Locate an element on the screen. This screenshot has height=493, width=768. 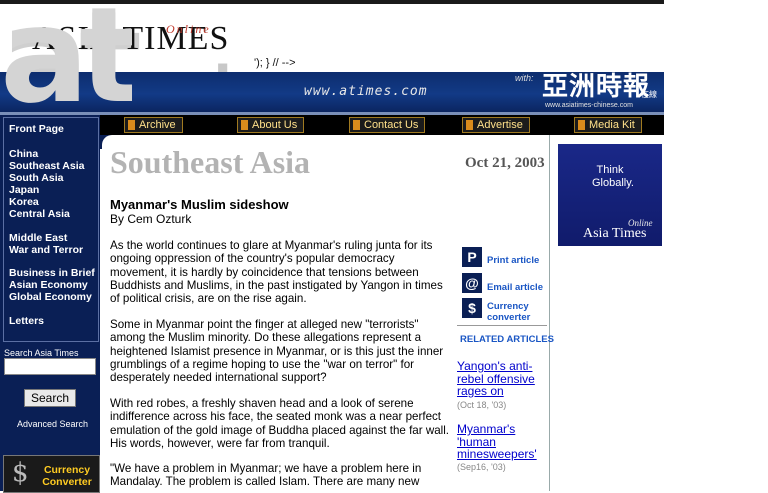
search-input is located at coordinates (50, 366).